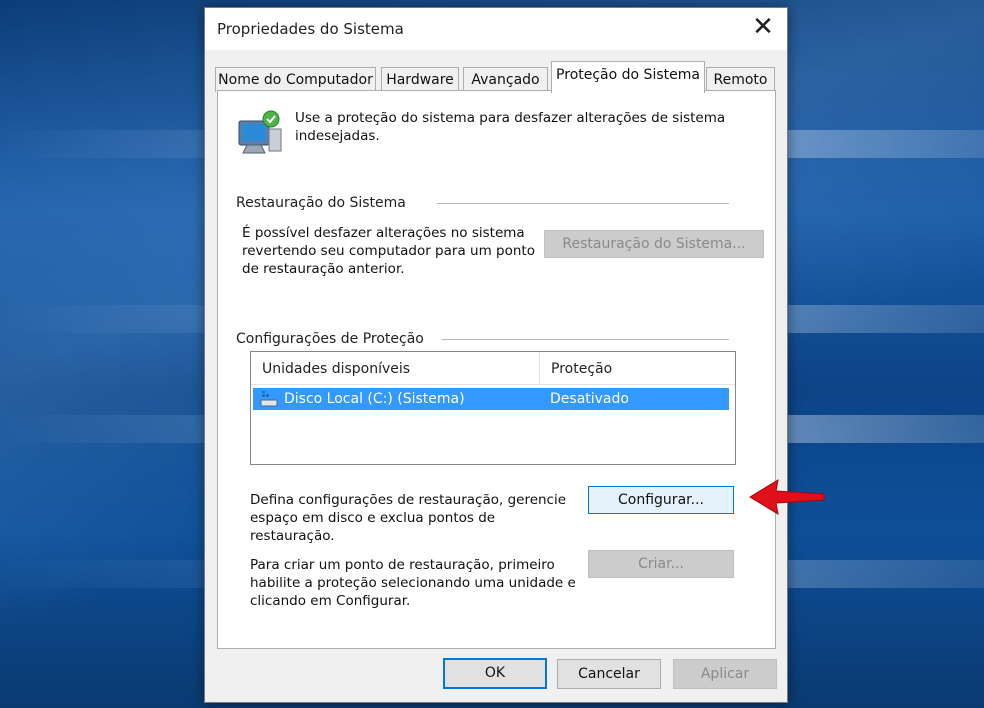 The width and height of the screenshot is (984, 708). I want to click on drives-list-header: Unidades disponíveis Proteção, so click(493, 368).